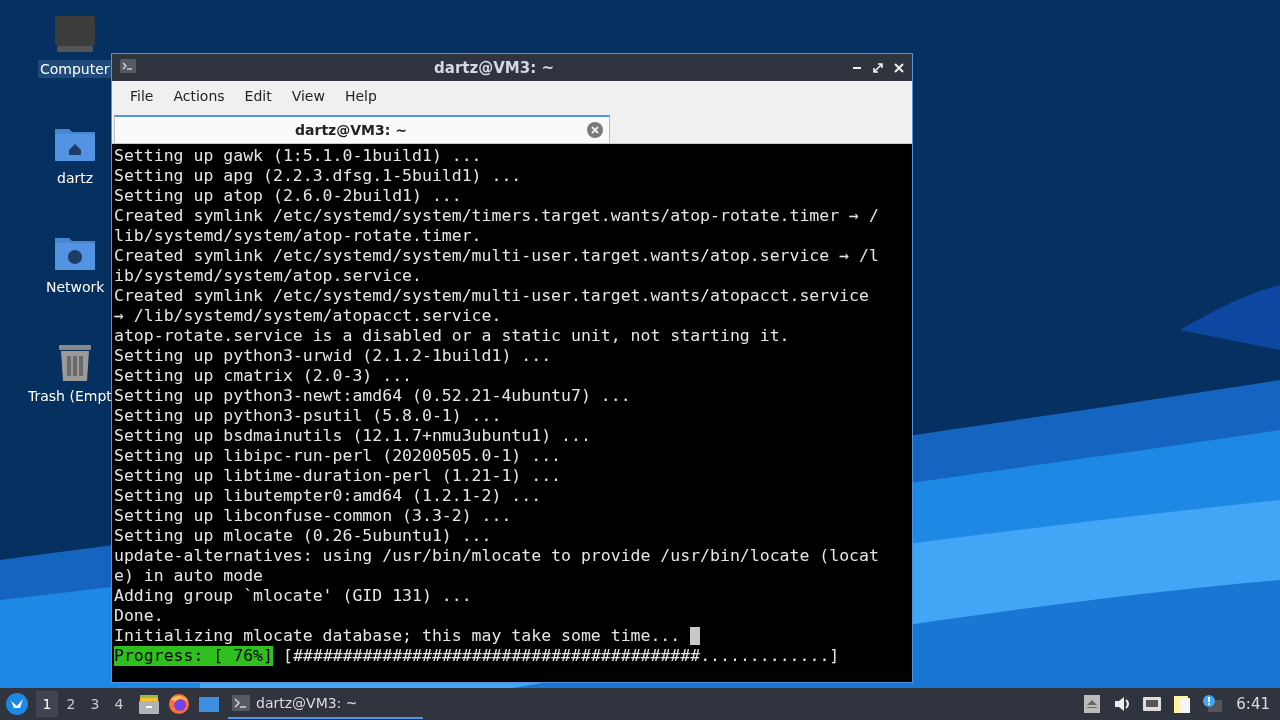 Image resolution: width=1280 pixels, height=720 pixels. I want to click on terminal-line: Created symlink /etc/systemd/system/timers.target.wants/atop-rotate.timer → /, so click(496, 216).